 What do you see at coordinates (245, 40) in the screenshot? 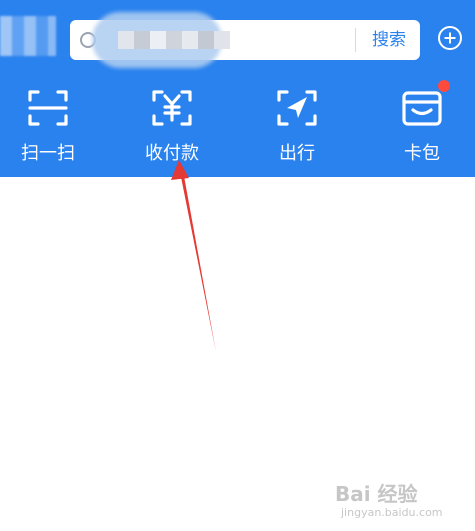
I see `search-bar: 搜索` at bounding box center [245, 40].